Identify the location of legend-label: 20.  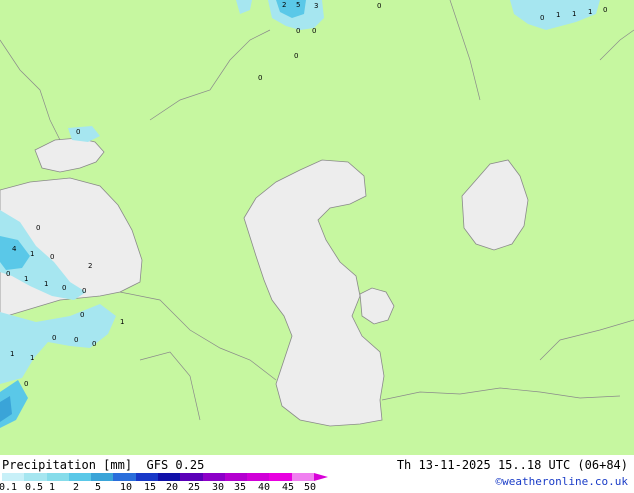
(172, 487).